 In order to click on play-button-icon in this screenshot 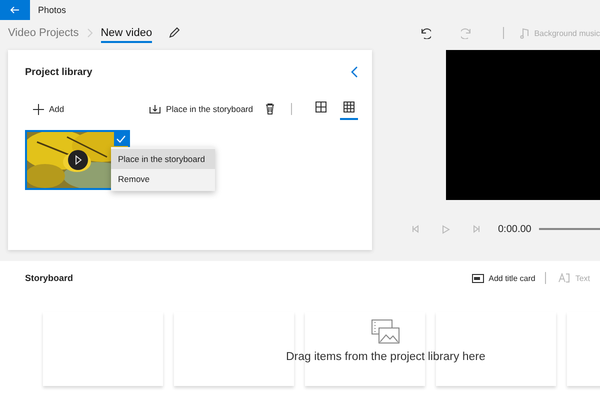, I will do `click(78, 160)`.